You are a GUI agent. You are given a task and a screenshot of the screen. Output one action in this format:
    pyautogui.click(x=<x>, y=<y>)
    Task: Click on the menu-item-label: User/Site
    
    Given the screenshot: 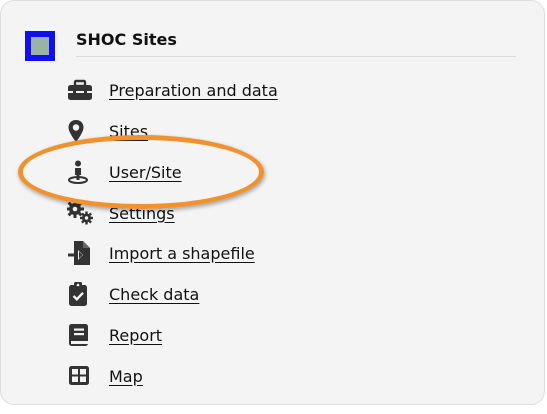 What is the action you would take?
    pyautogui.click(x=145, y=172)
    